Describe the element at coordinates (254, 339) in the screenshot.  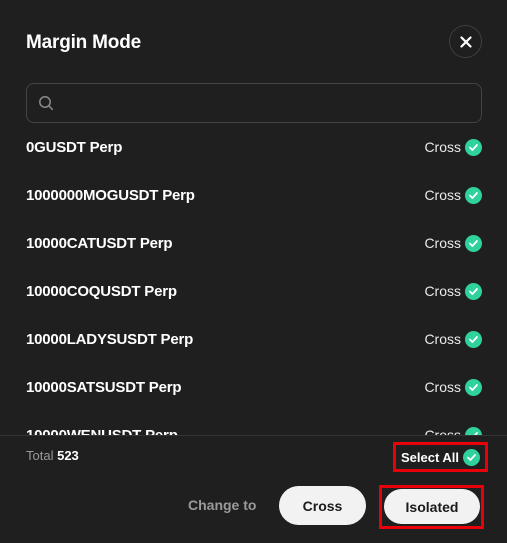
I see `list-item: 10000LADYSUSDT Perp Cross` at that location.